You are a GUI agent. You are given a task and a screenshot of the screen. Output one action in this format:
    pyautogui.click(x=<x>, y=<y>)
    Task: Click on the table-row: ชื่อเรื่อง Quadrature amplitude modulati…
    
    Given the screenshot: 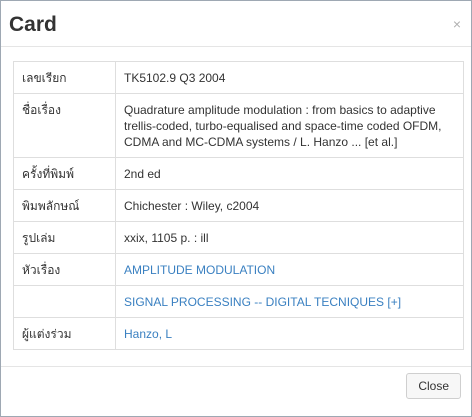 What is the action you would take?
    pyautogui.click(x=238, y=125)
    